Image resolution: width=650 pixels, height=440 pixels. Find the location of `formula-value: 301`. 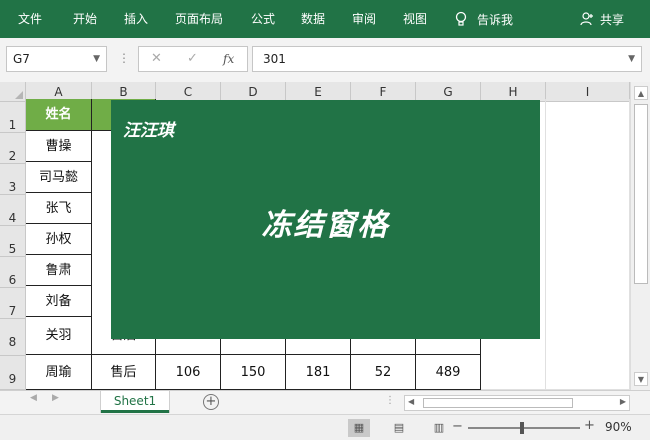

formula-value: 301 is located at coordinates (274, 59).